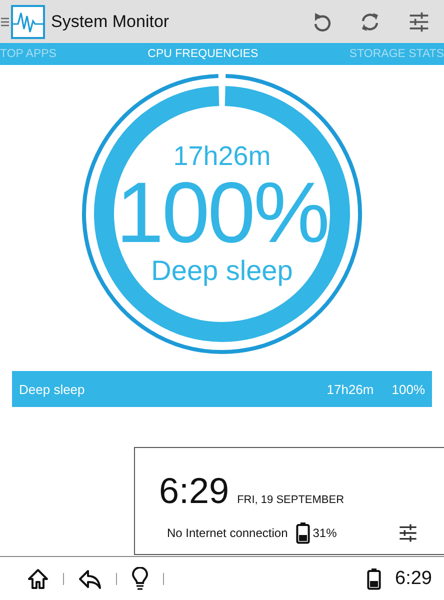 This screenshot has width=444, height=600. I want to click on network-status: No Internet connection, so click(227, 533).